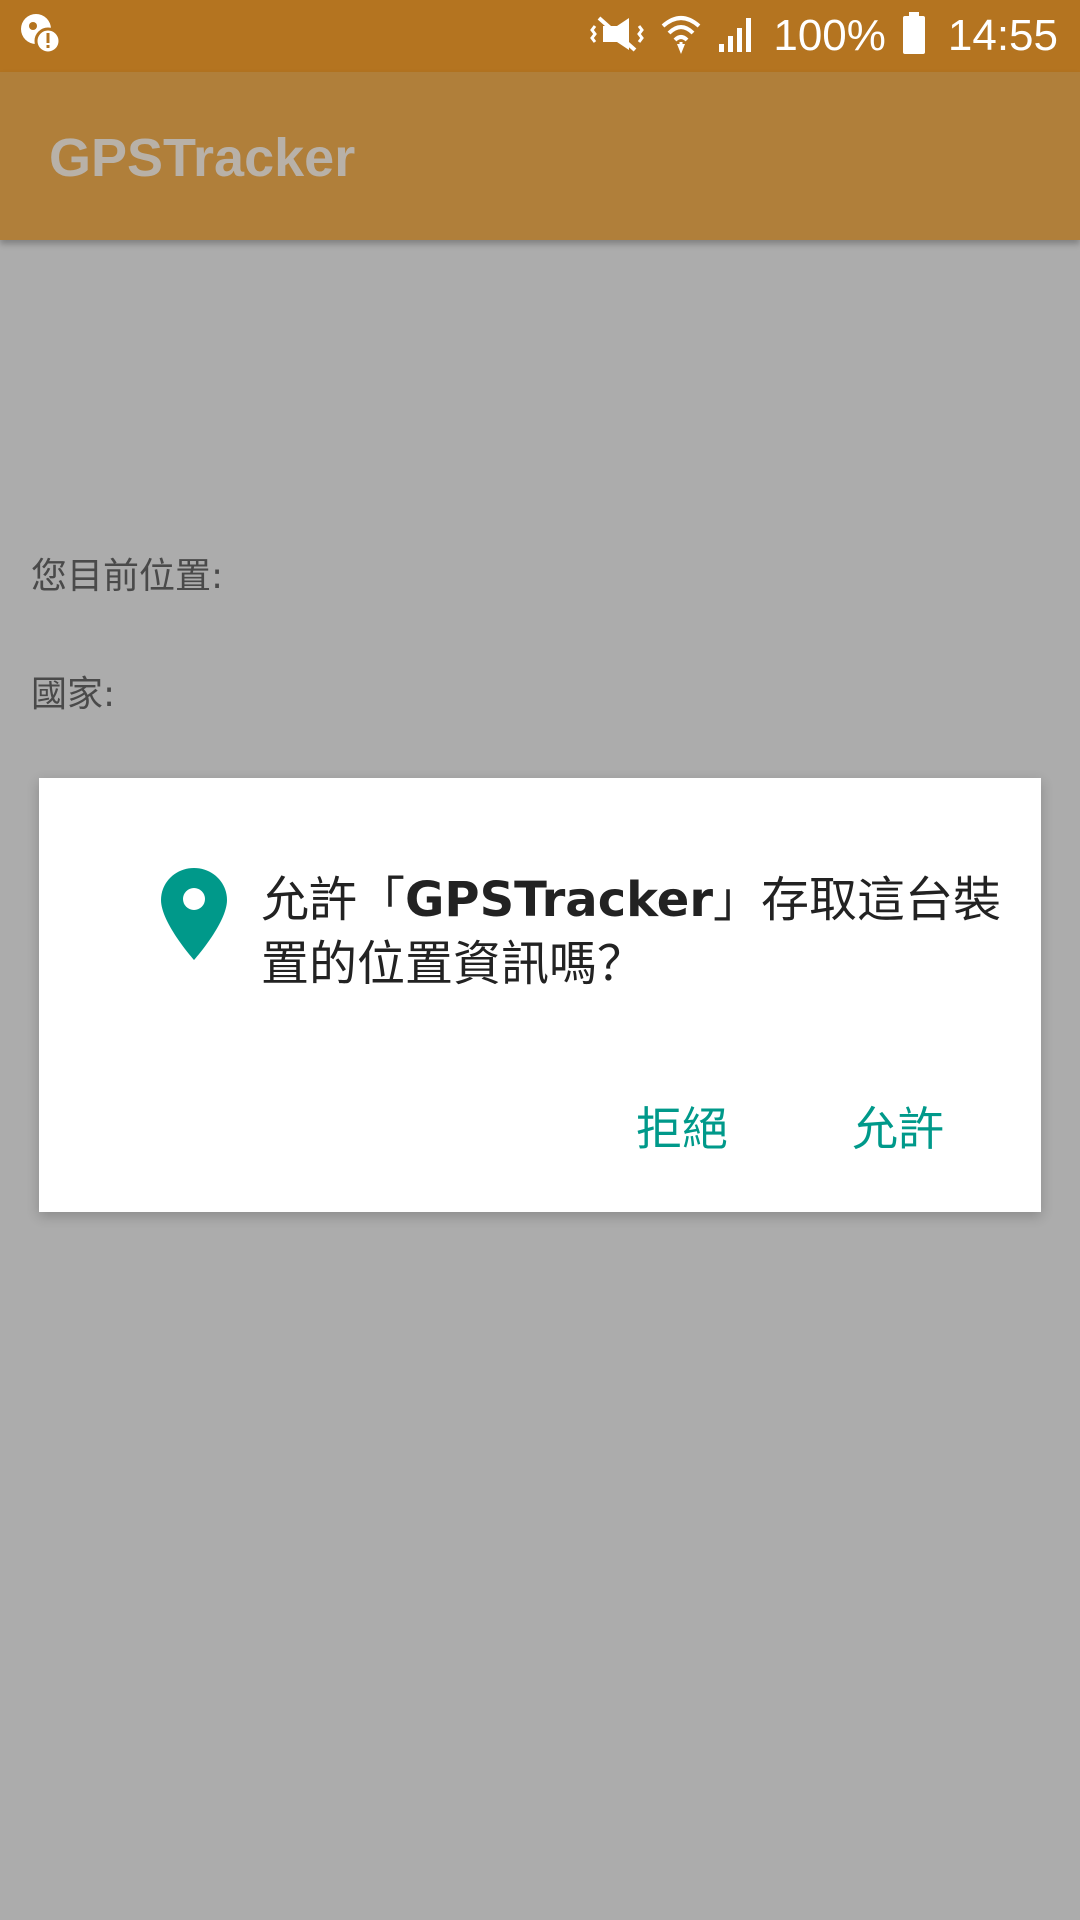  I want to click on notification-alert-icon, so click(41, 36).